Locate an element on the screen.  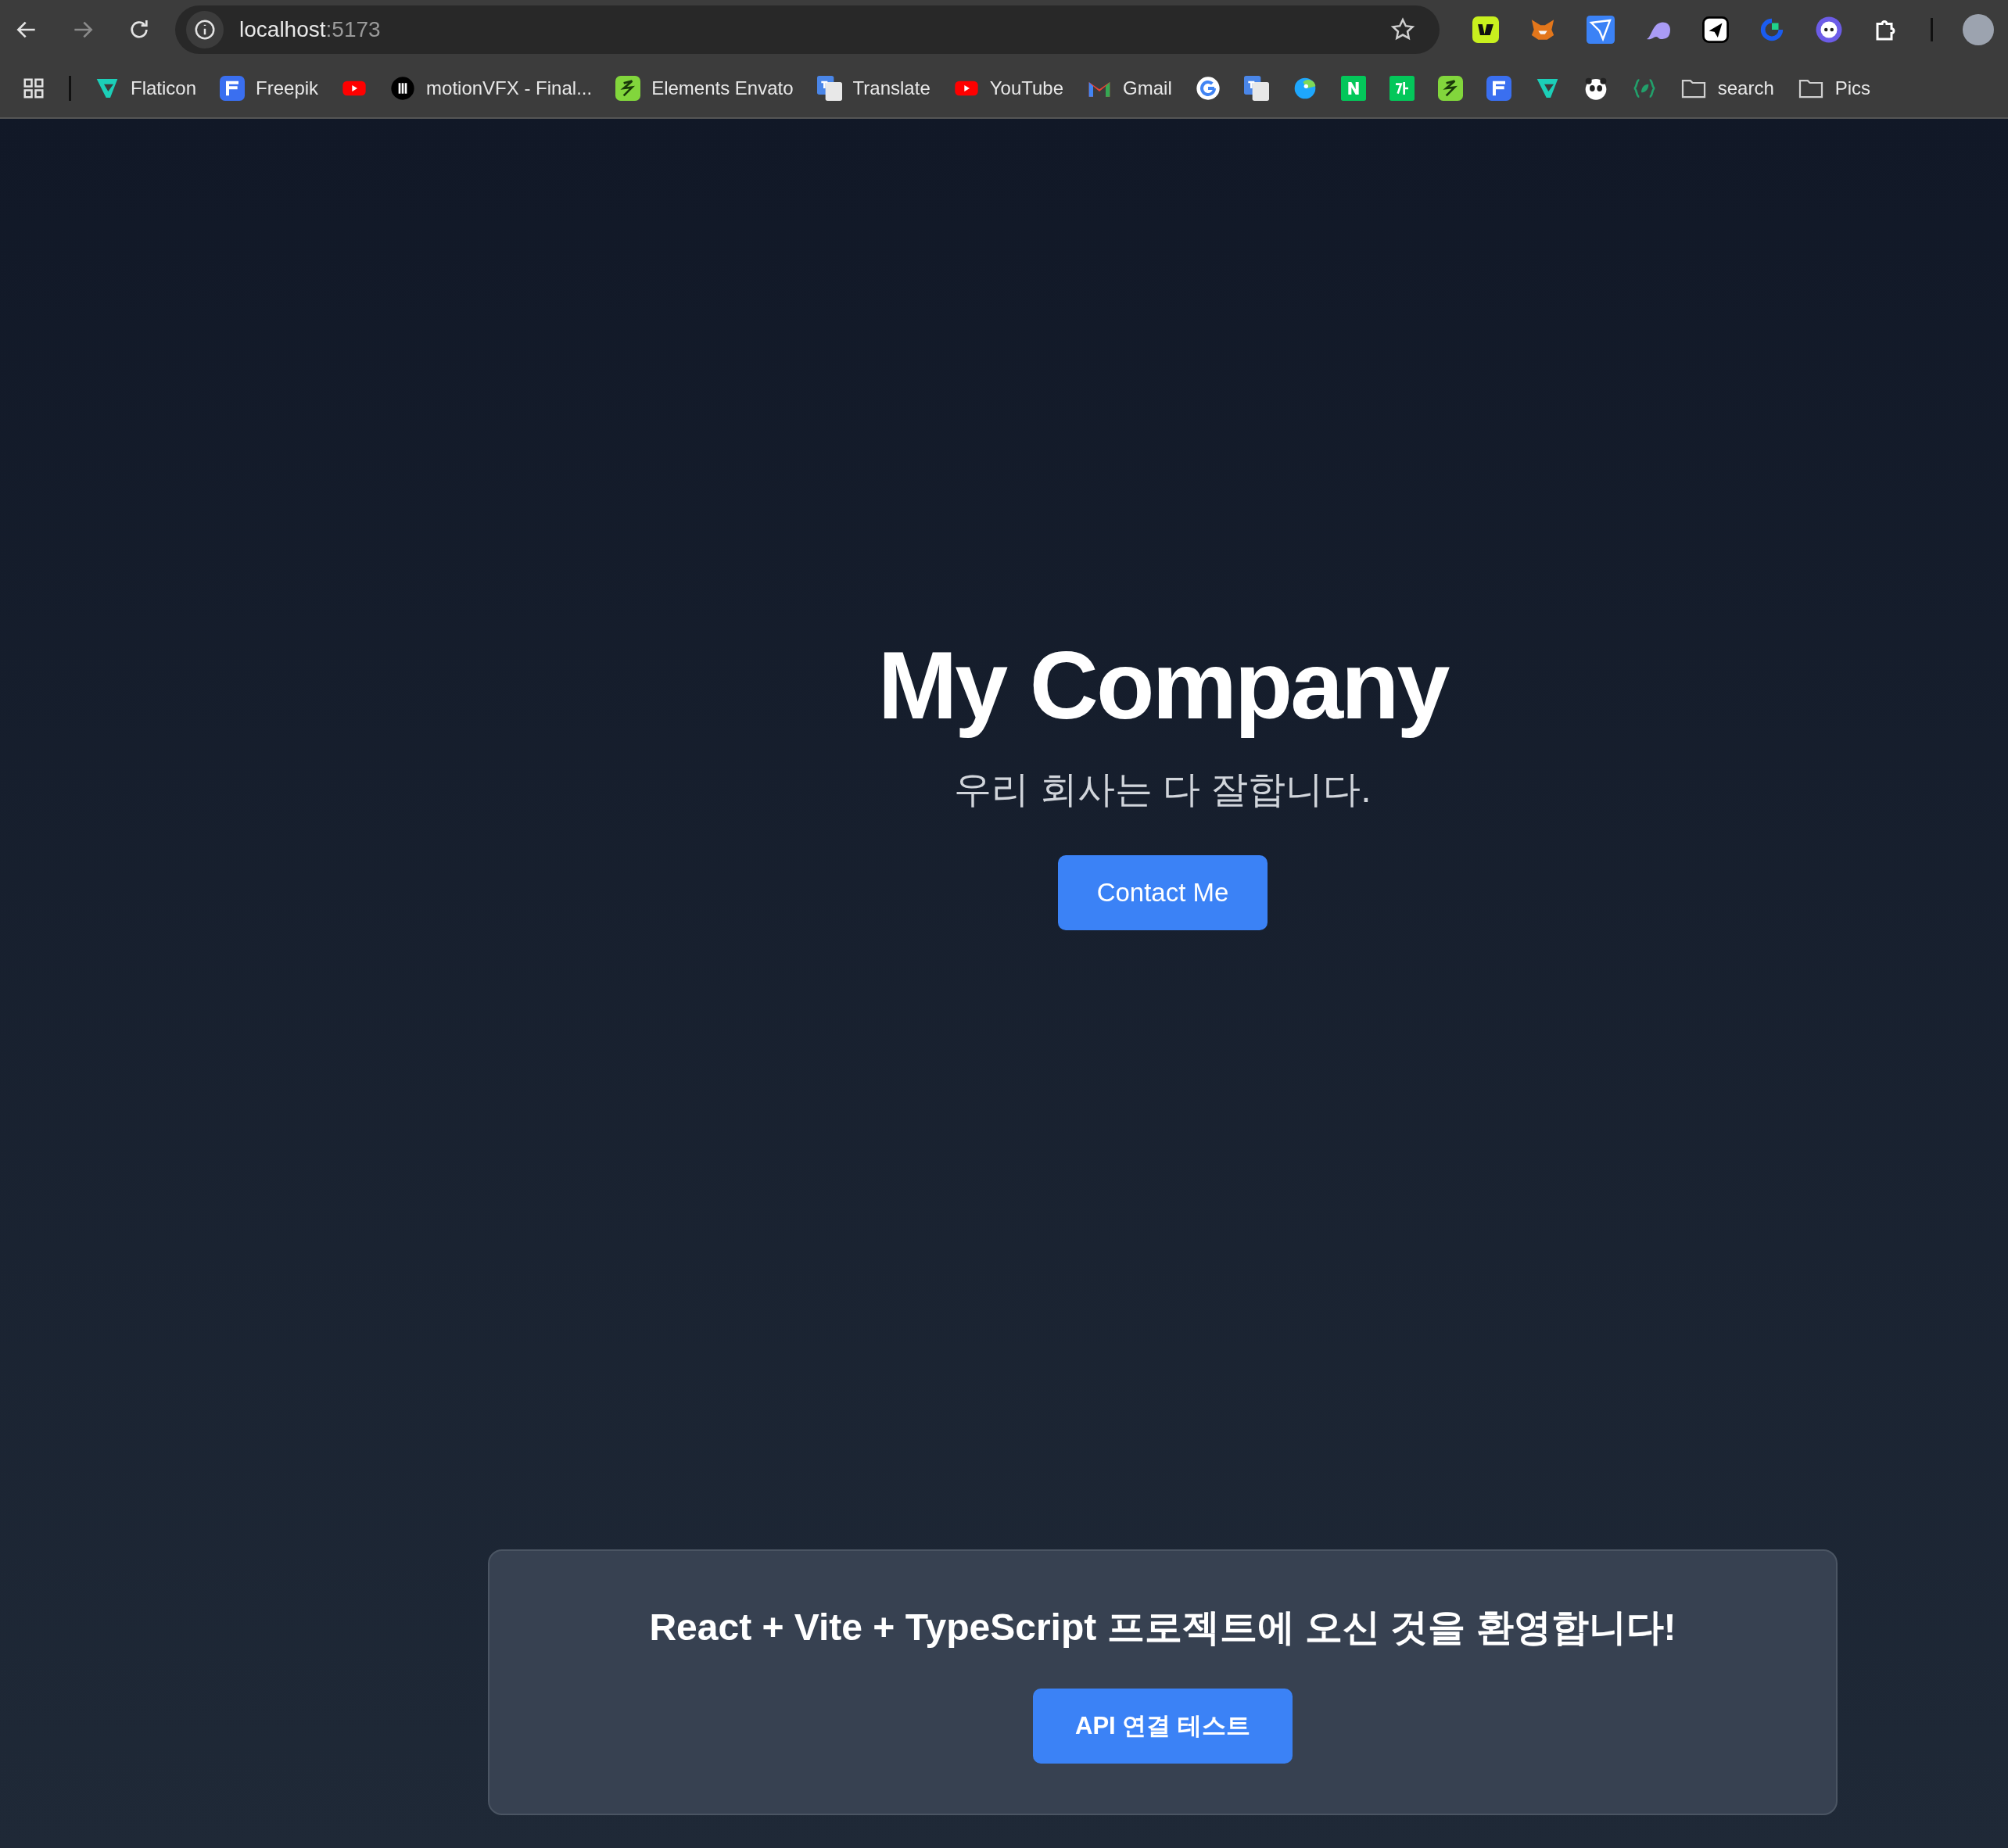
bars-logo-icon is located at coordinates (403, 88).